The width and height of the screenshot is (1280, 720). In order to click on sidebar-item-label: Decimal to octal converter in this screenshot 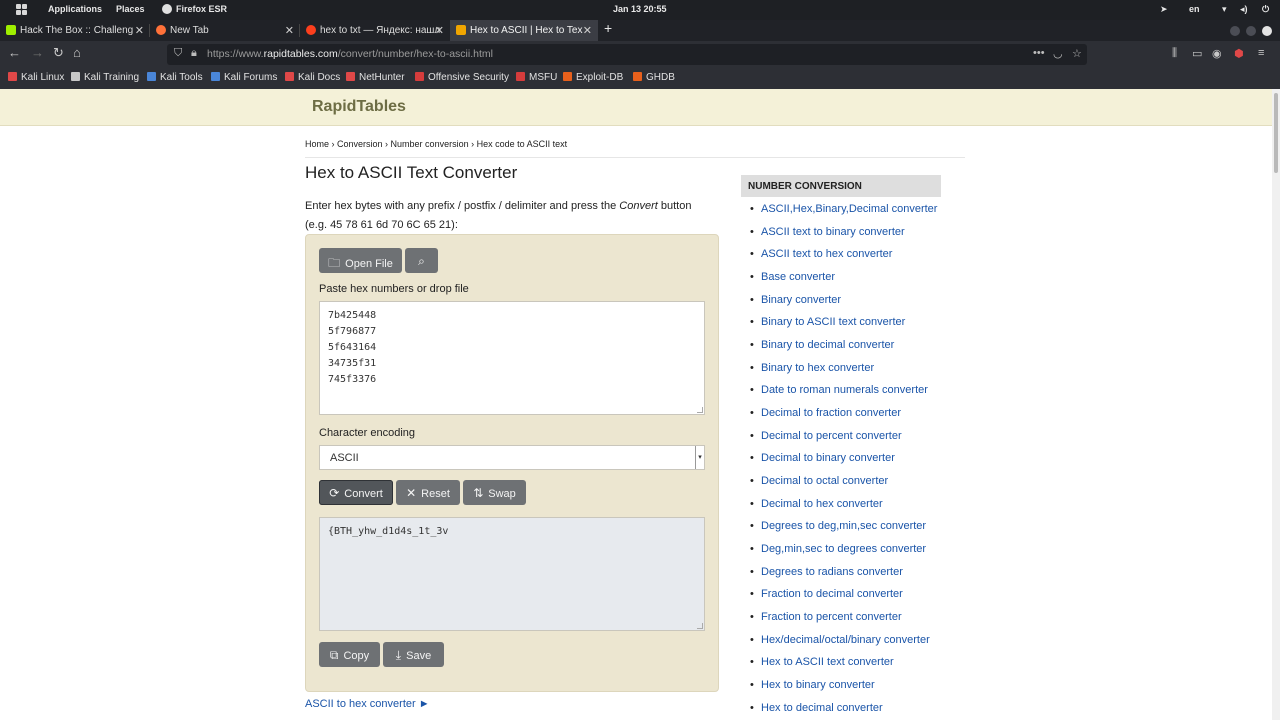, I will do `click(819, 481)`.